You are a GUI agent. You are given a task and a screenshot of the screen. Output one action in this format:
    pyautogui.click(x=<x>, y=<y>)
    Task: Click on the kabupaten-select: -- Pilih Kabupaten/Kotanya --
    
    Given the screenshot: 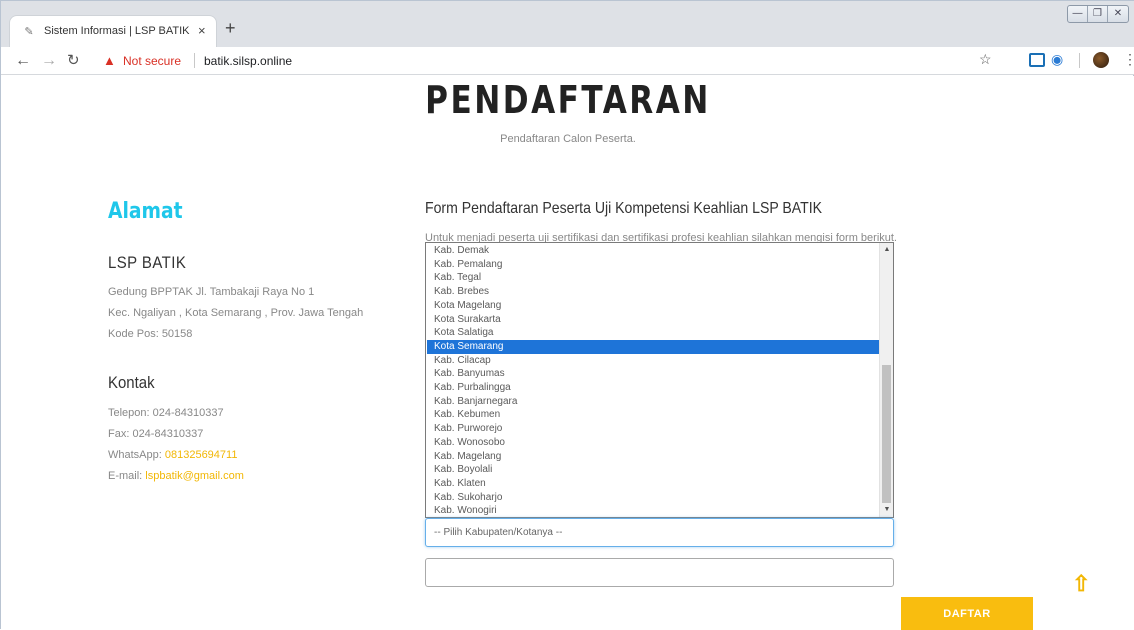 What is the action you would take?
    pyautogui.click(x=659, y=532)
    